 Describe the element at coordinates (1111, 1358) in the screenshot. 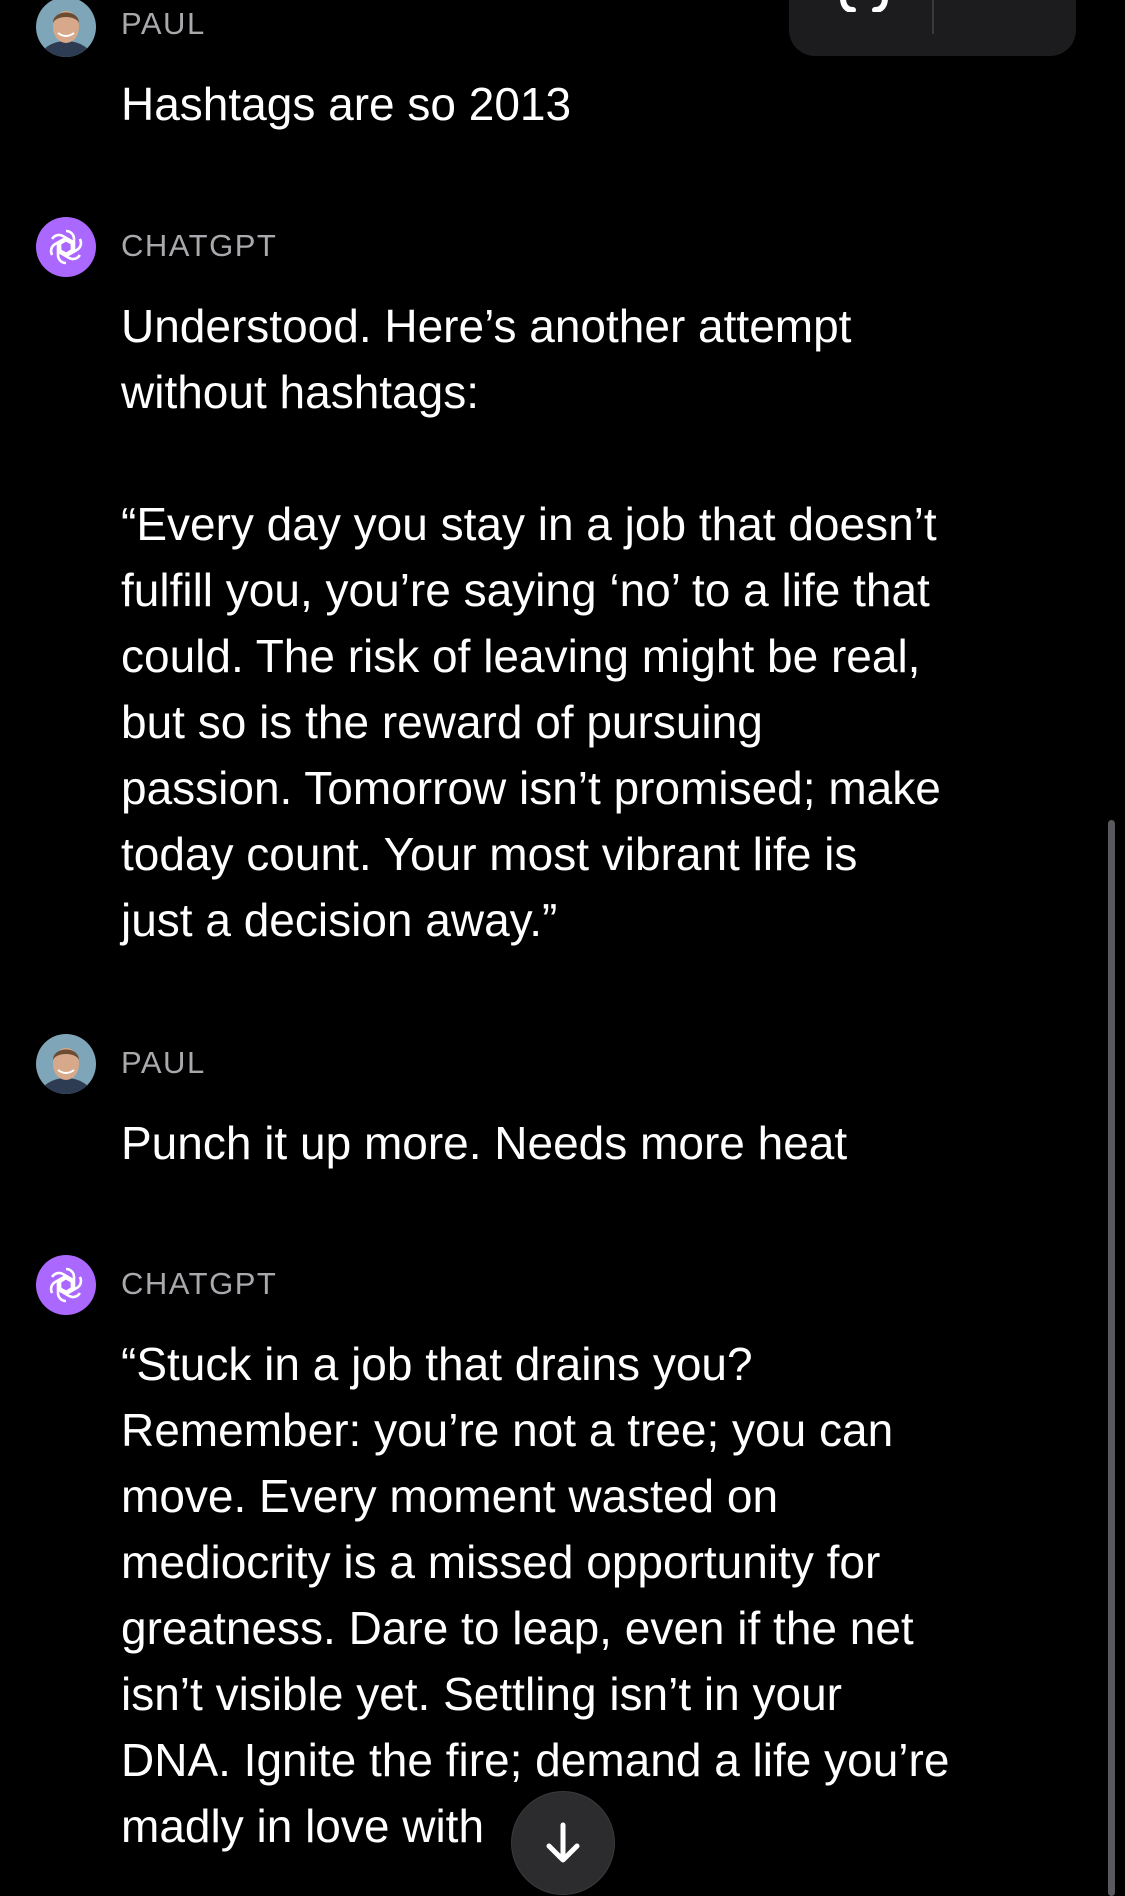

I see `scrollbar` at that location.